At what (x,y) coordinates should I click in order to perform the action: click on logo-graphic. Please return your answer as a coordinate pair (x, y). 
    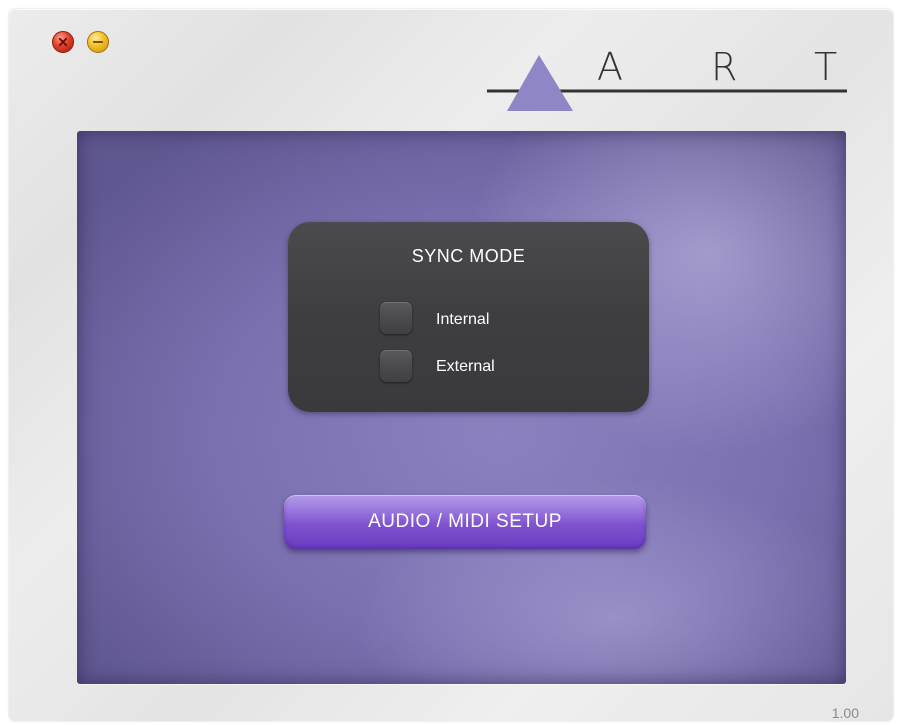
    Looking at the image, I should click on (667, 83).